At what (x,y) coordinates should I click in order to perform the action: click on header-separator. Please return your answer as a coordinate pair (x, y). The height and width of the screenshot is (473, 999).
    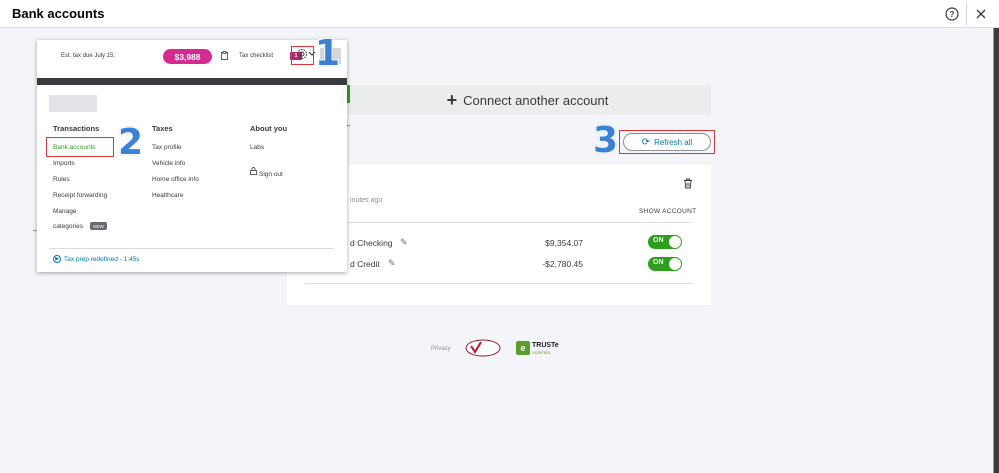
    Looking at the image, I should click on (966, 14).